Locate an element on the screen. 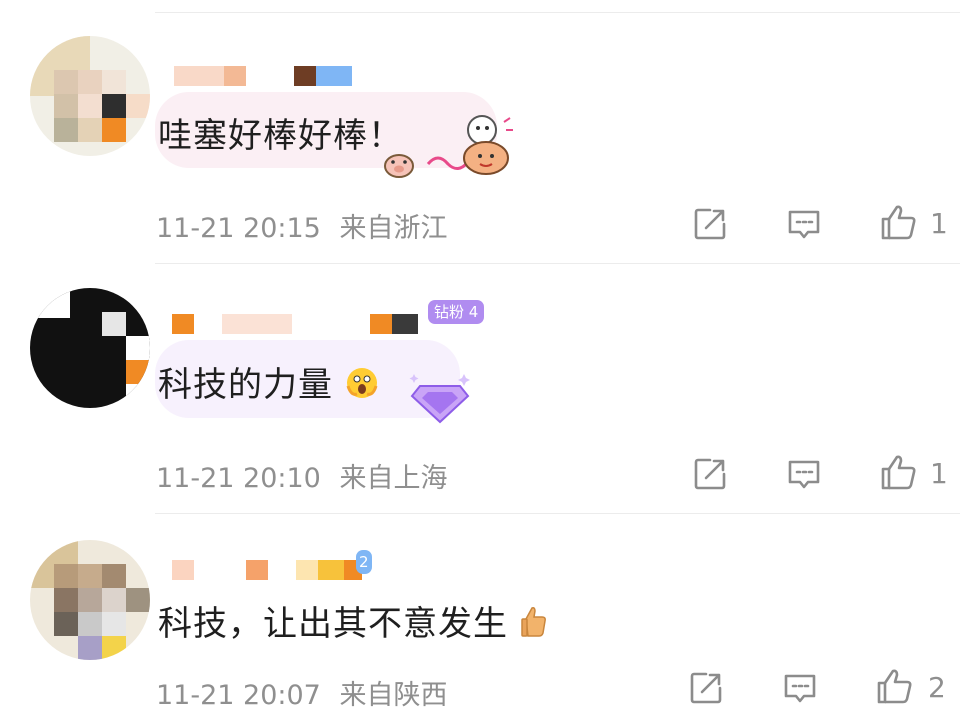 The width and height of the screenshot is (960, 713). comment-time: 11-21 20:15 is located at coordinates (238, 228).